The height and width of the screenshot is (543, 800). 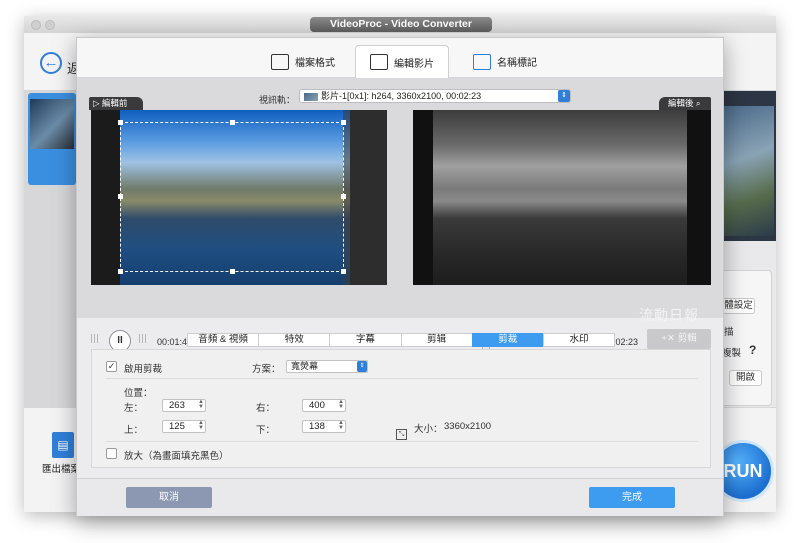 I want to click on dialog-footer: 取消 完成, so click(x=400, y=497).